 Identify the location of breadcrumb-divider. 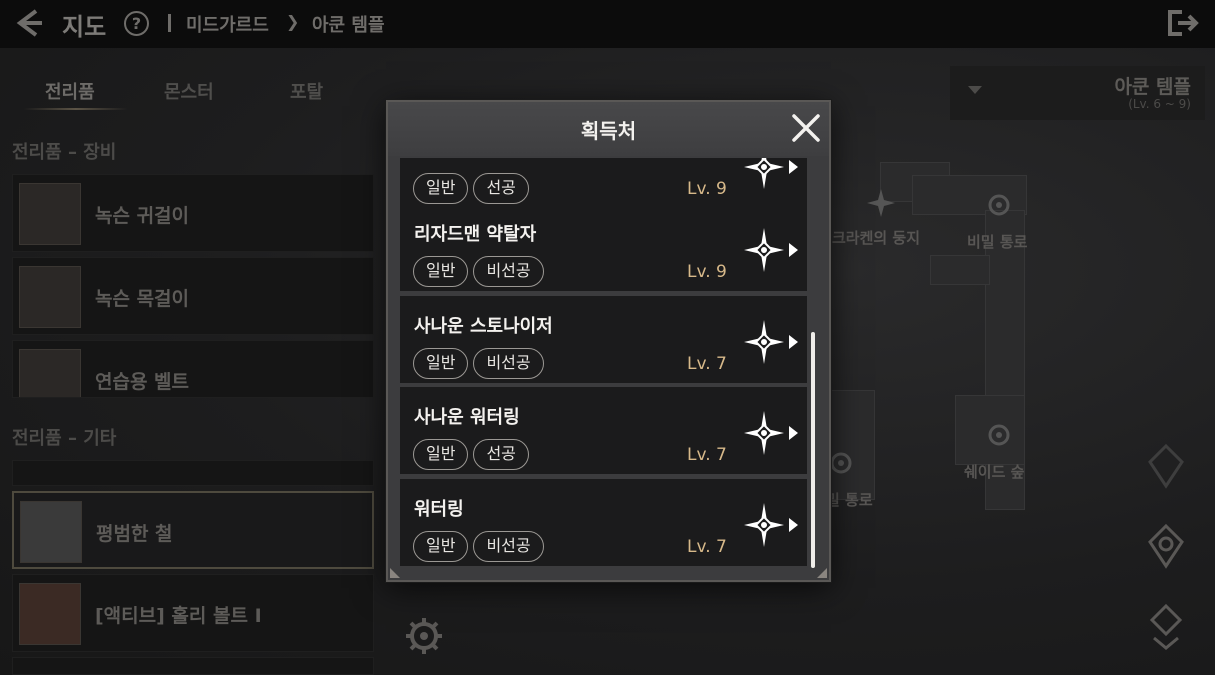
(169, 23).